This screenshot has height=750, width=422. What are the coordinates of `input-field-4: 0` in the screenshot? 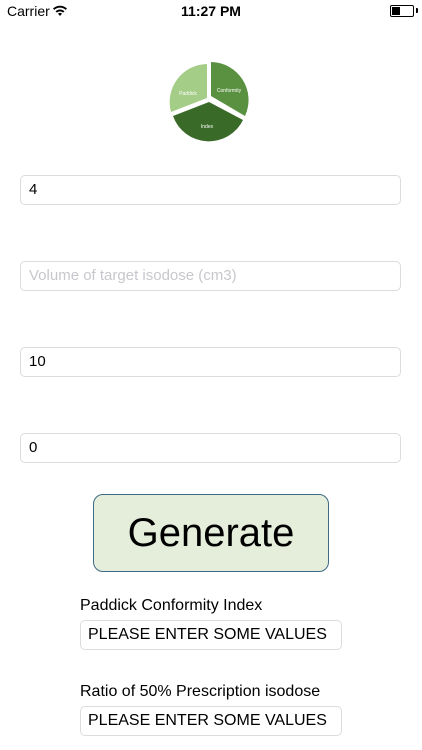 It's located at (210, 448).